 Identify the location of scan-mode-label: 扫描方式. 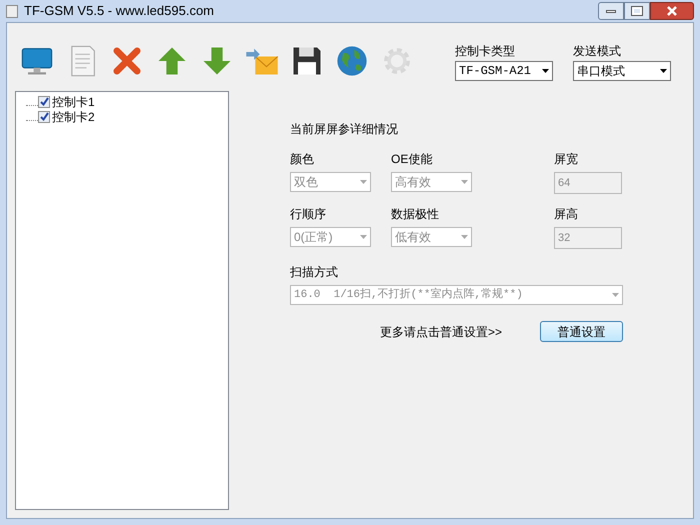
(314, 272).